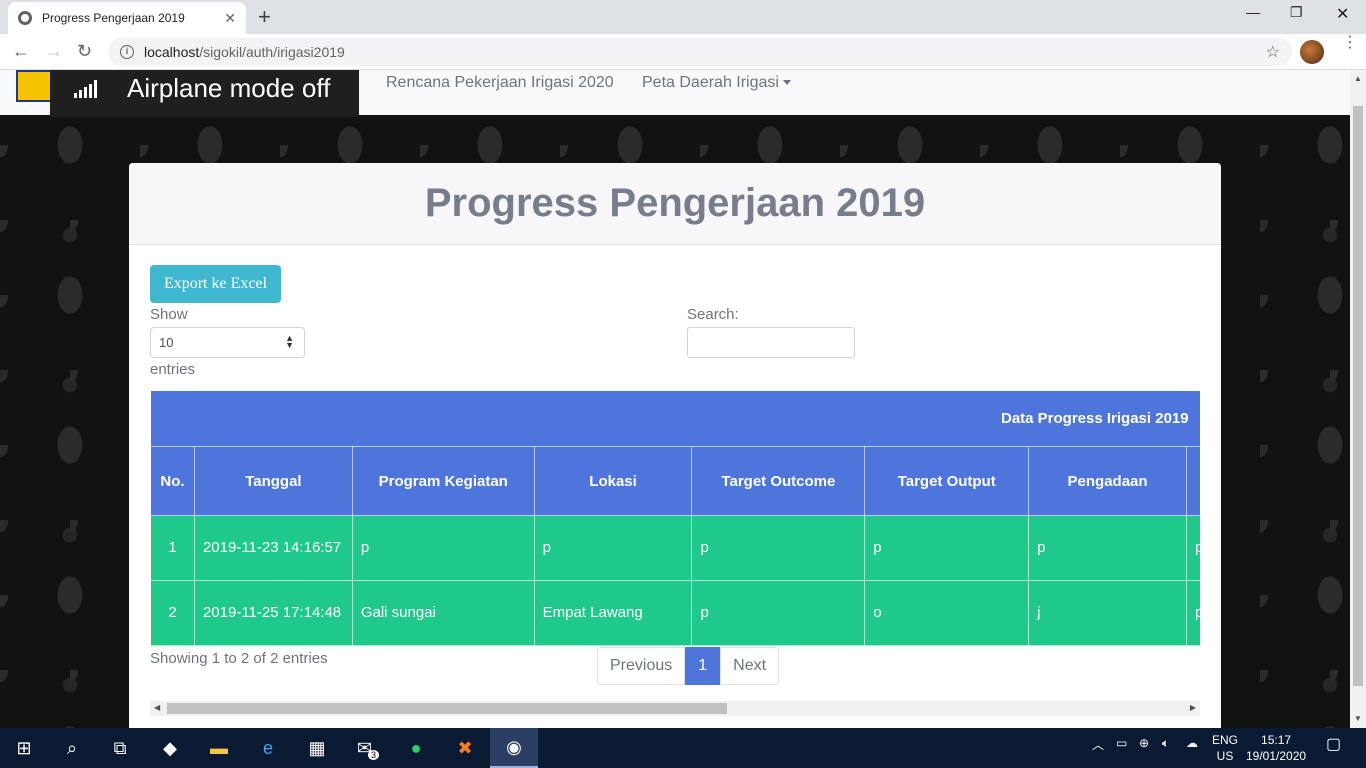 The image size is (1366, 768). Describe the element at coordinates (120, 748) in the screenshot. I see `task-view-icon: ⧉` at that location.